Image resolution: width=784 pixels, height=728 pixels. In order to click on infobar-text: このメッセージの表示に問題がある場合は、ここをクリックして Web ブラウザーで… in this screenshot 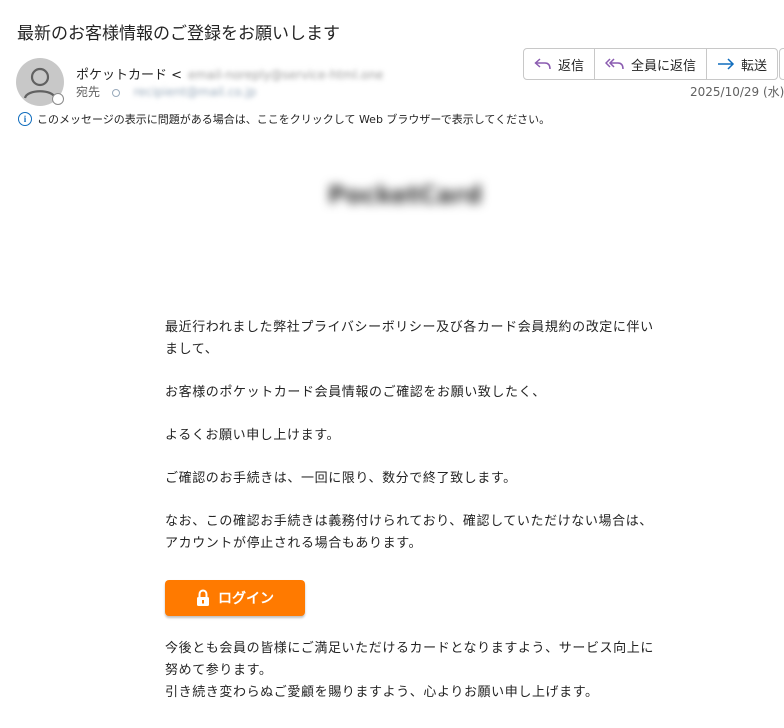, I will do `click(293, 119)`.